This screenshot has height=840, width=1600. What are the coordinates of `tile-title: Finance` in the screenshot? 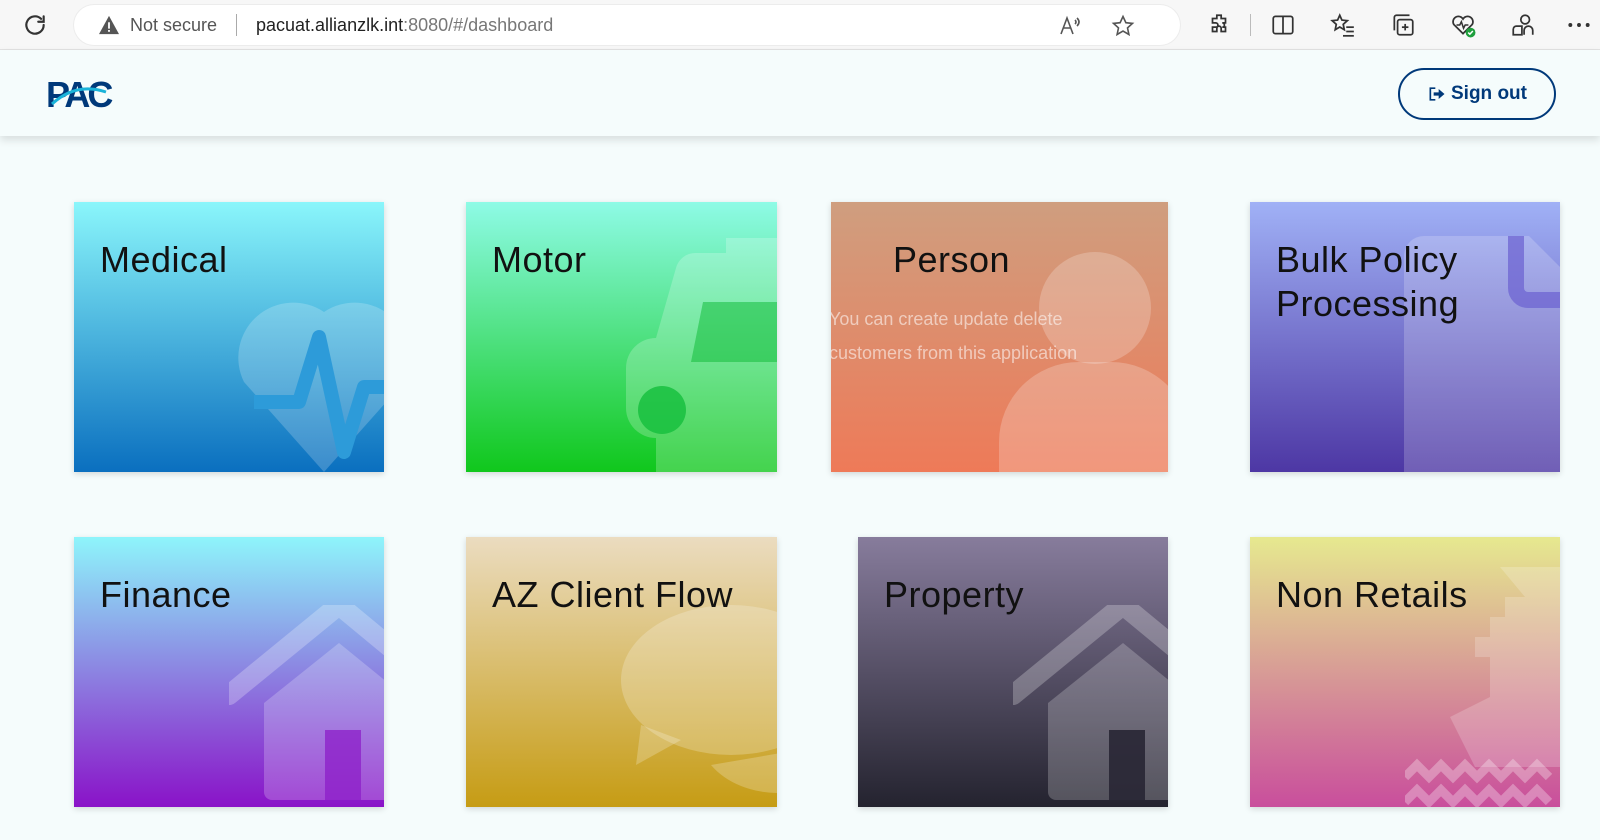 It's located at (166, 594).